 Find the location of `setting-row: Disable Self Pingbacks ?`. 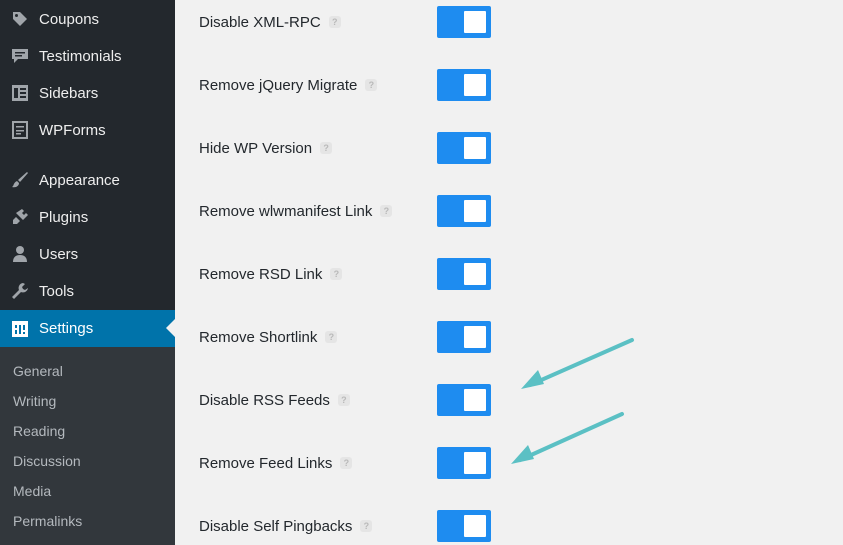

setting-row: Disable Self Pingbacks ? is located at coordinates (286, 526).